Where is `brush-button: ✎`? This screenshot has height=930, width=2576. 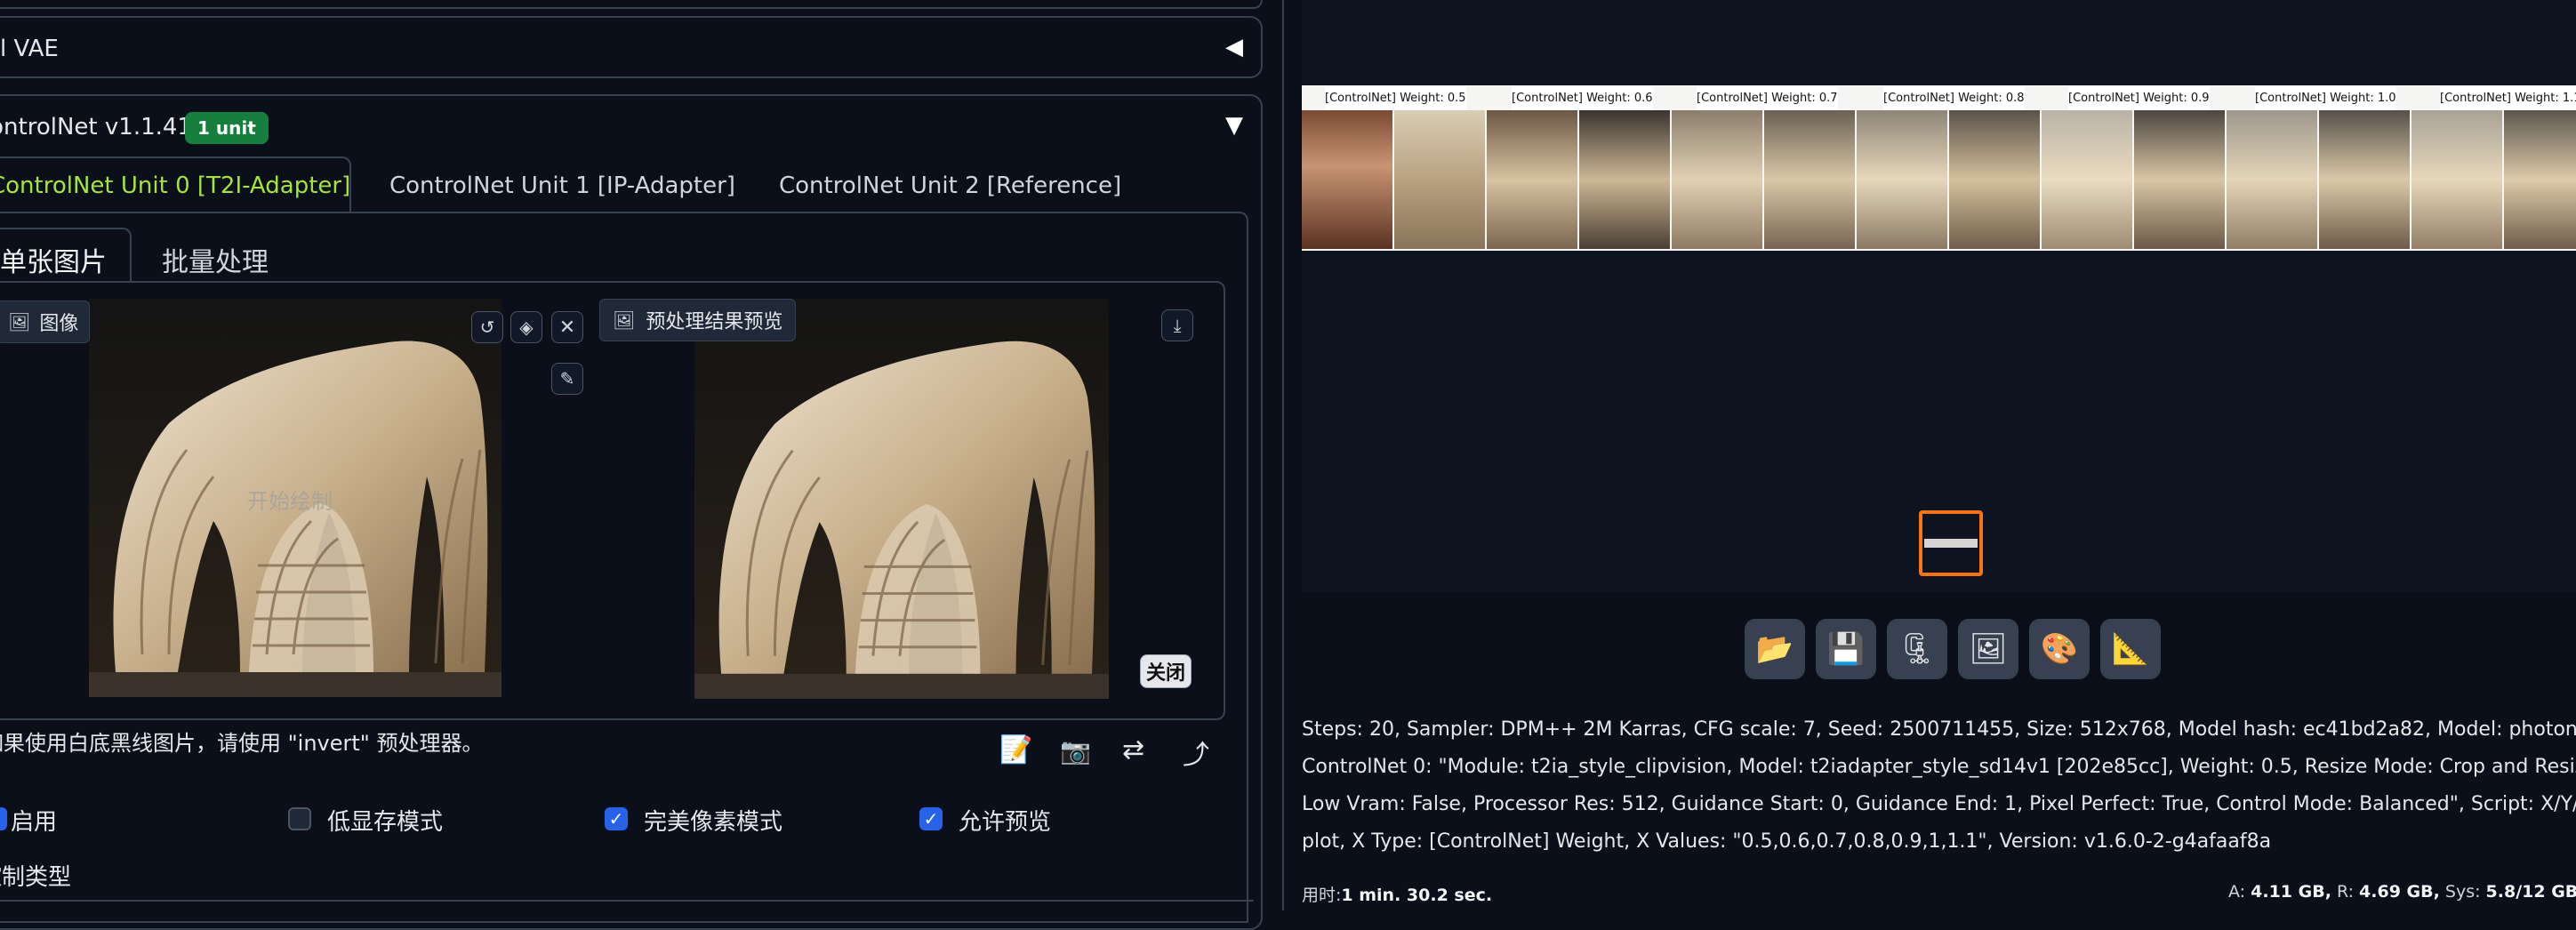 brush-button: ✎ is located at coordinates (567, 379).